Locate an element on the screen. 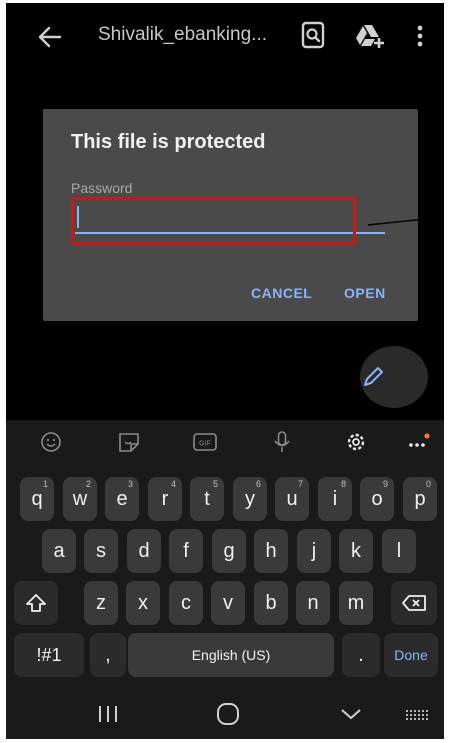 Image resolution: width=451 pixels, height=743 pixels. dialog-title: This file is protected is located at coordinates (168, 142).